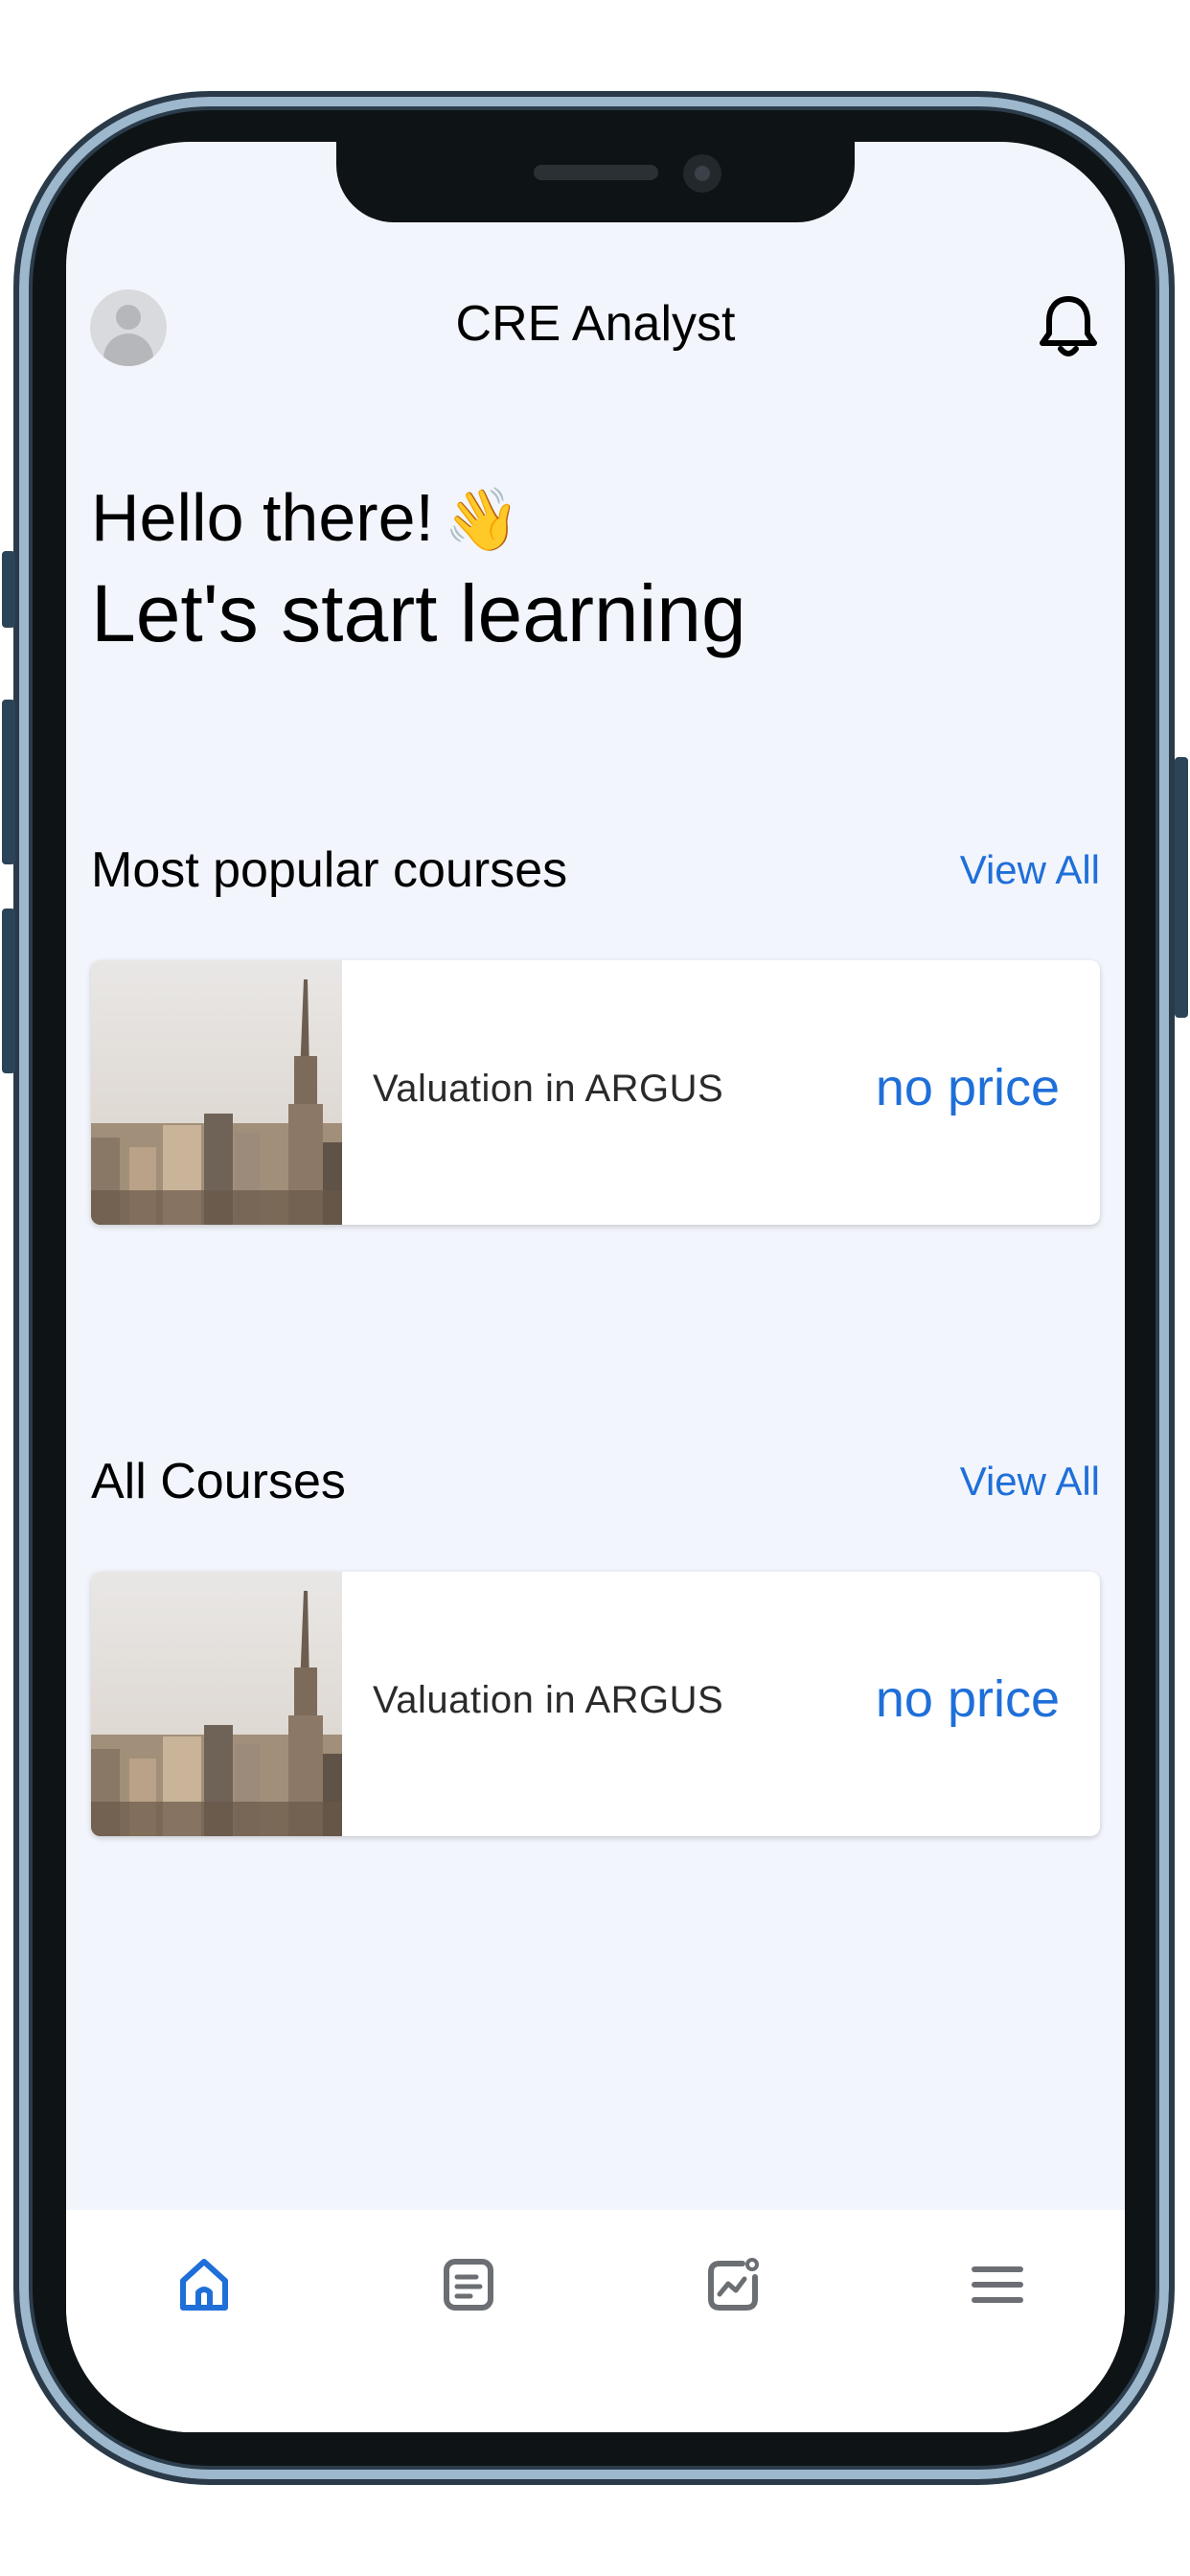  I want to click on notch, so click(595, 182).